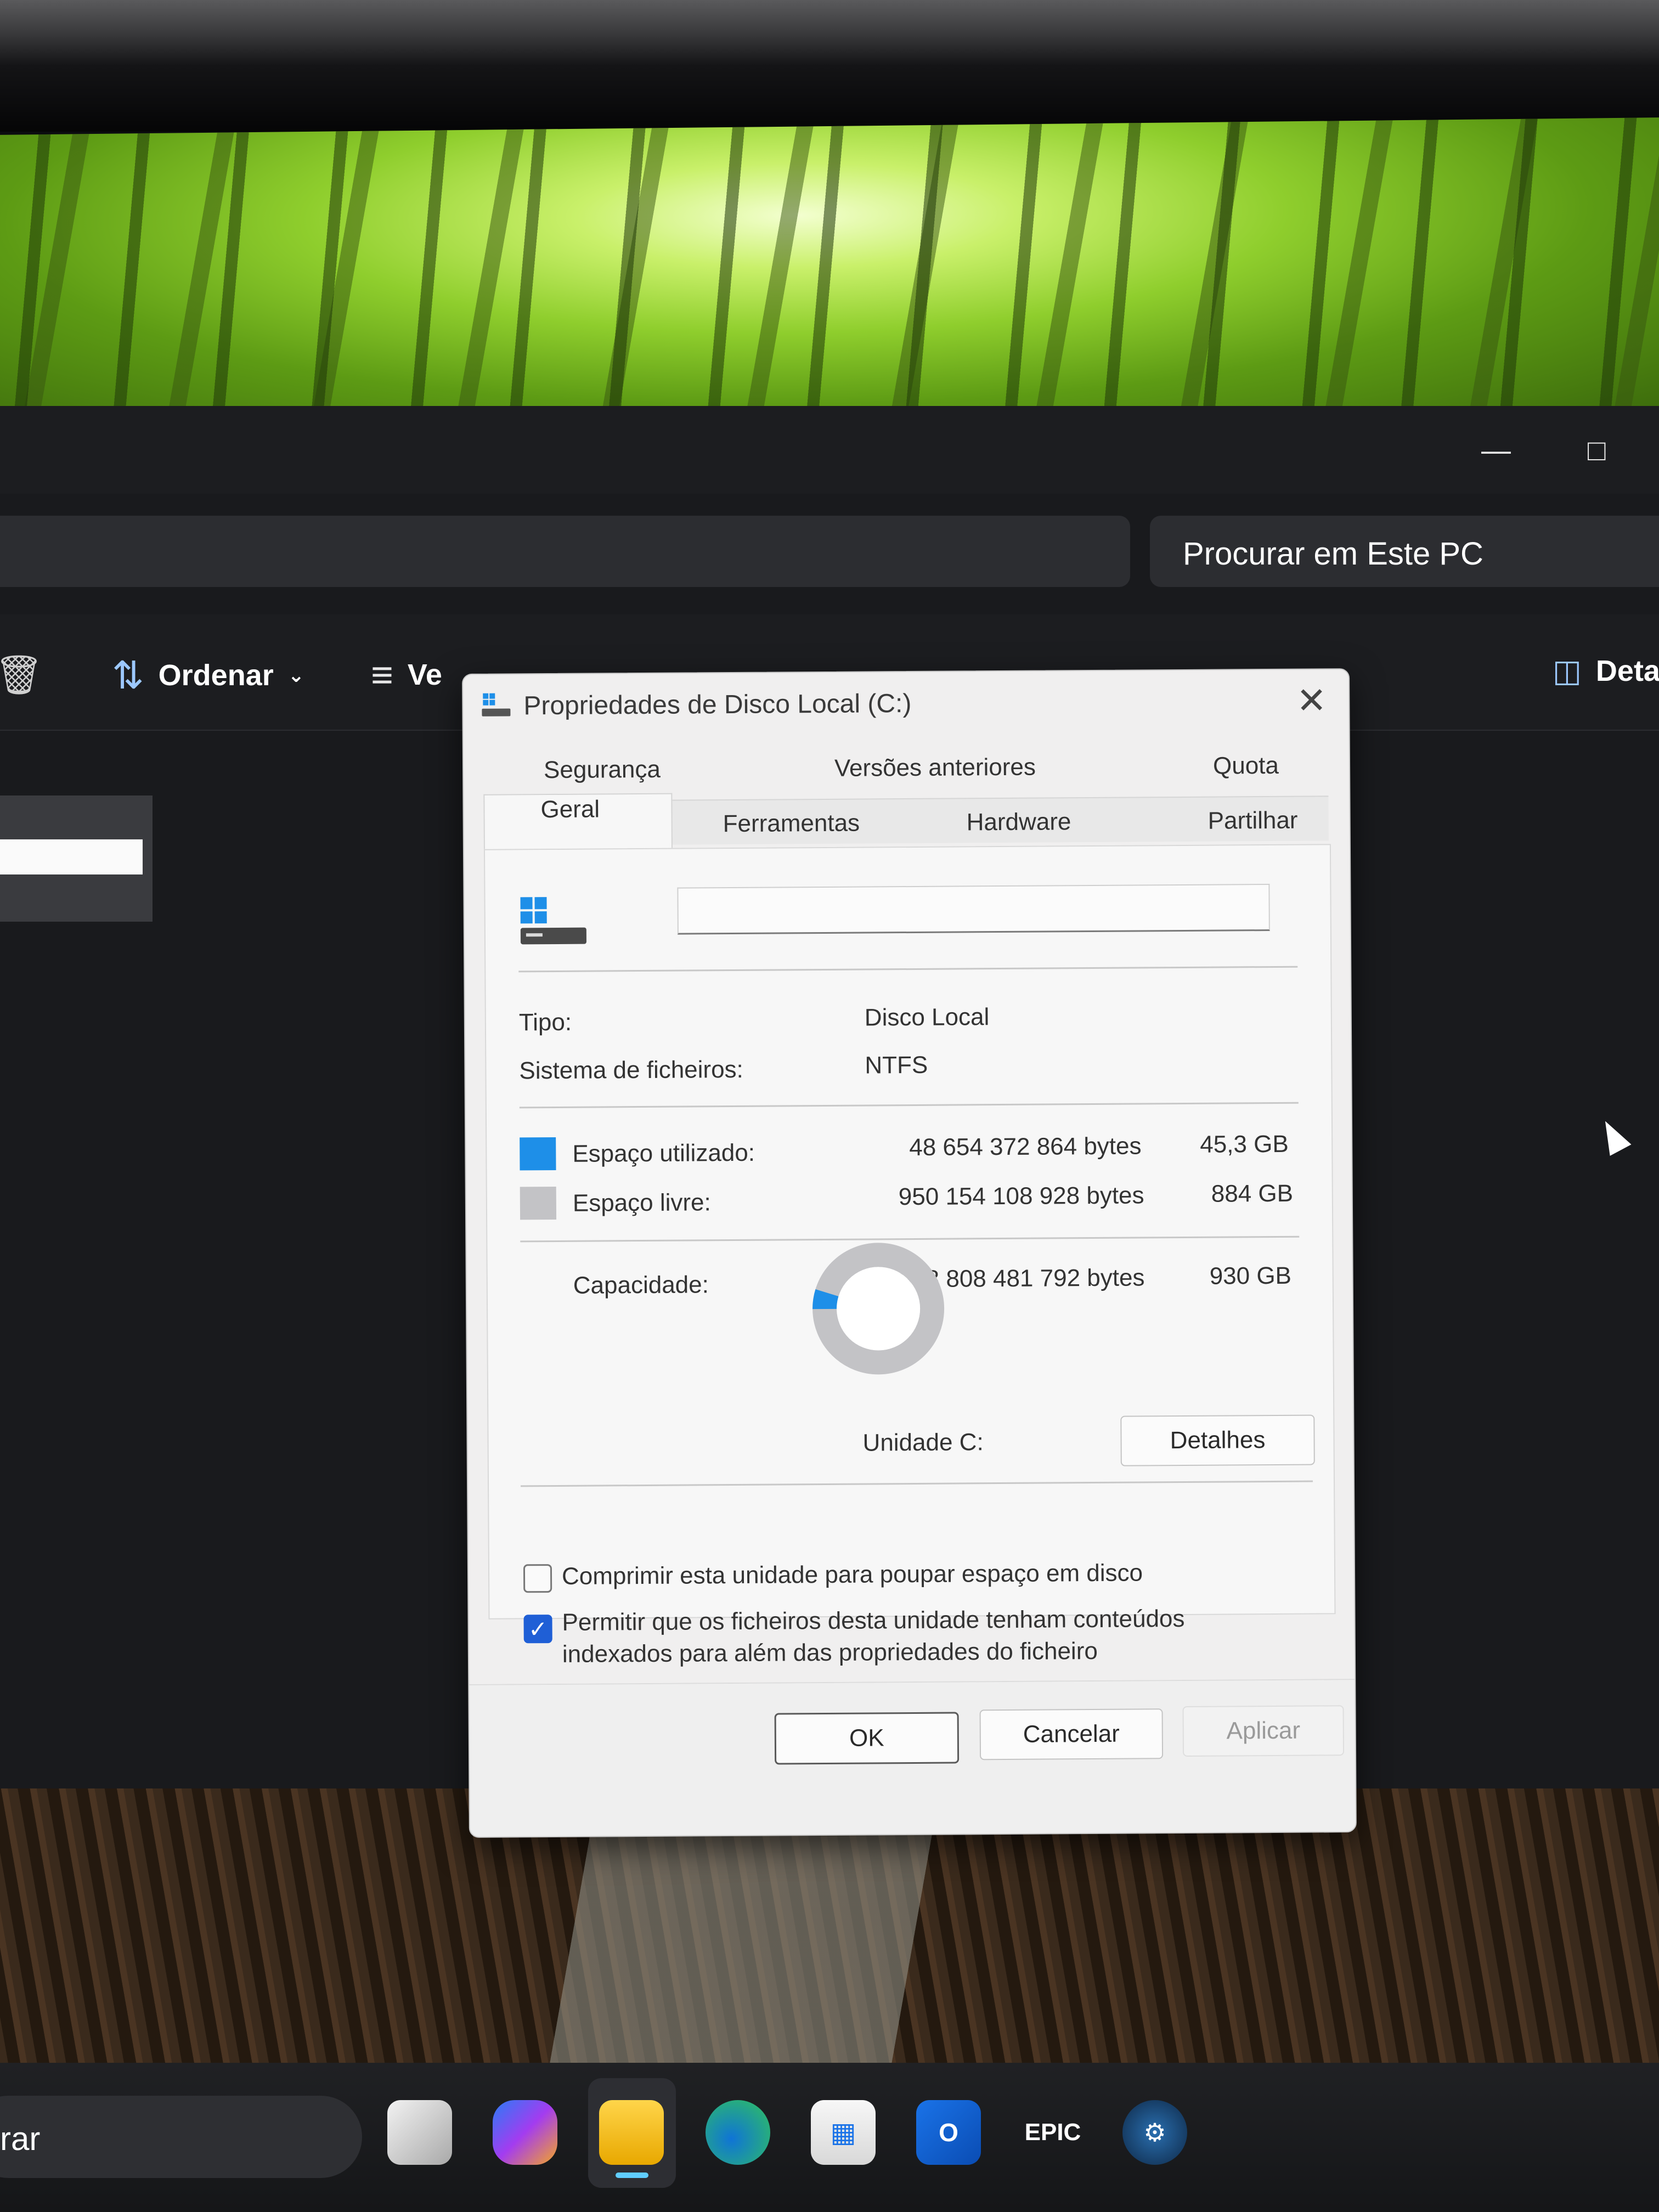 The height and width of the screenshot is (2212, 1659). I want to click on view-label: Ve, so click(424, 675).